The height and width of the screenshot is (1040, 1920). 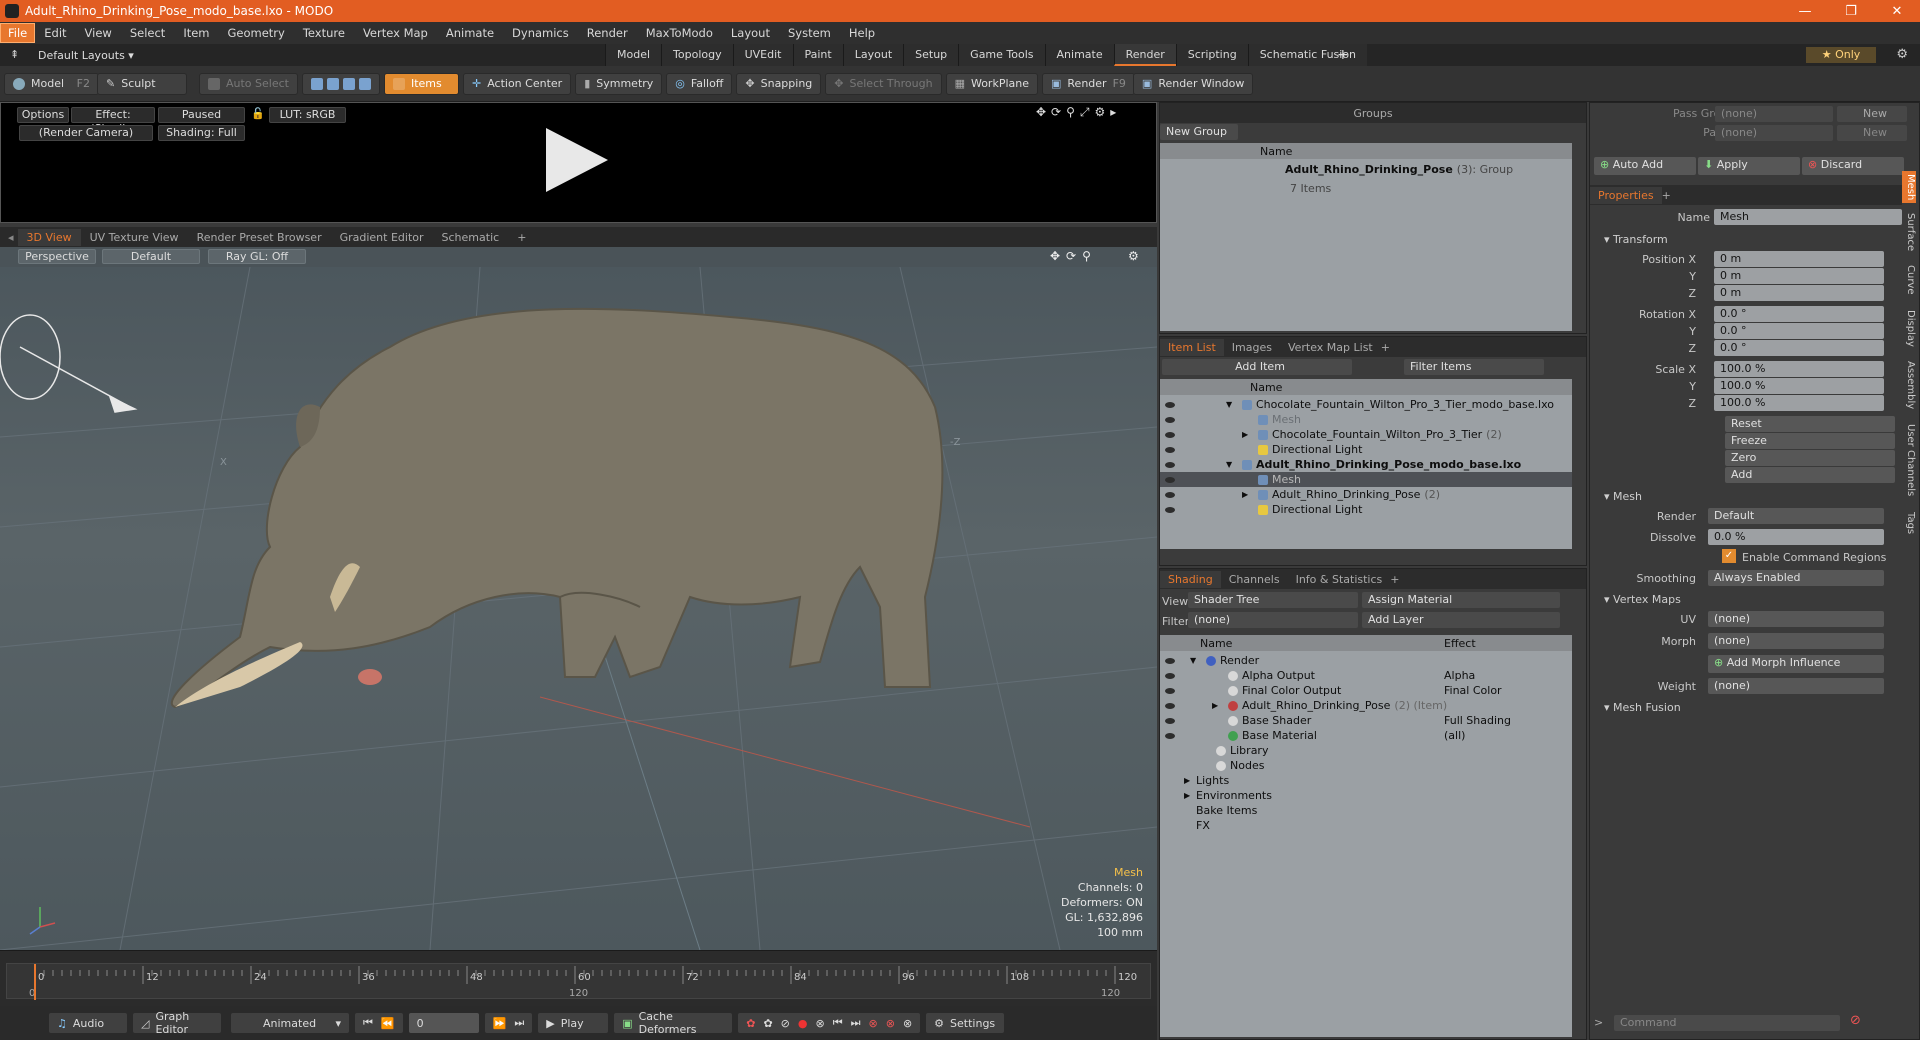 I want to click on render-window-button: ▣ Render Window, so click(x=1193, y=83).